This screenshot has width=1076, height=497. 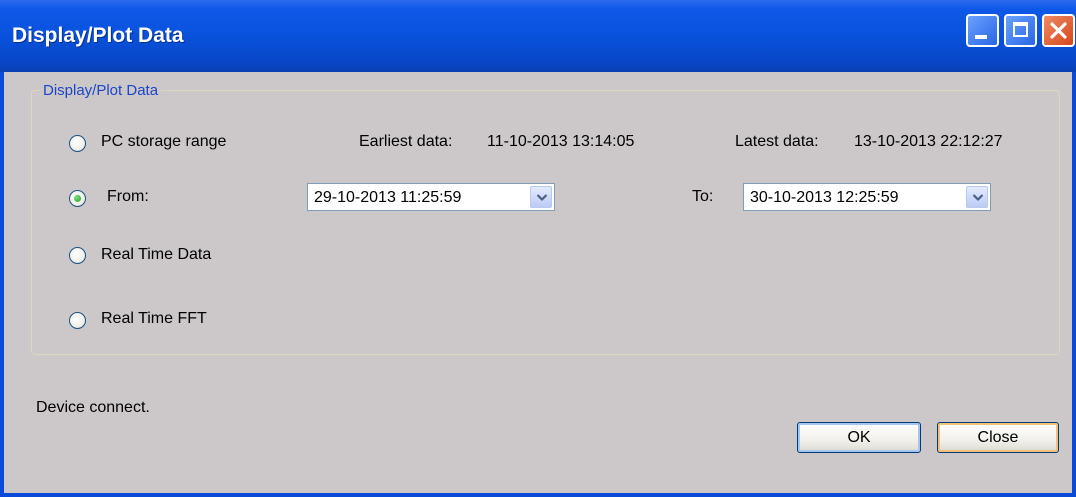 I want to click on earliest-data-label: Earliest data:, so click(x=406, y=141).